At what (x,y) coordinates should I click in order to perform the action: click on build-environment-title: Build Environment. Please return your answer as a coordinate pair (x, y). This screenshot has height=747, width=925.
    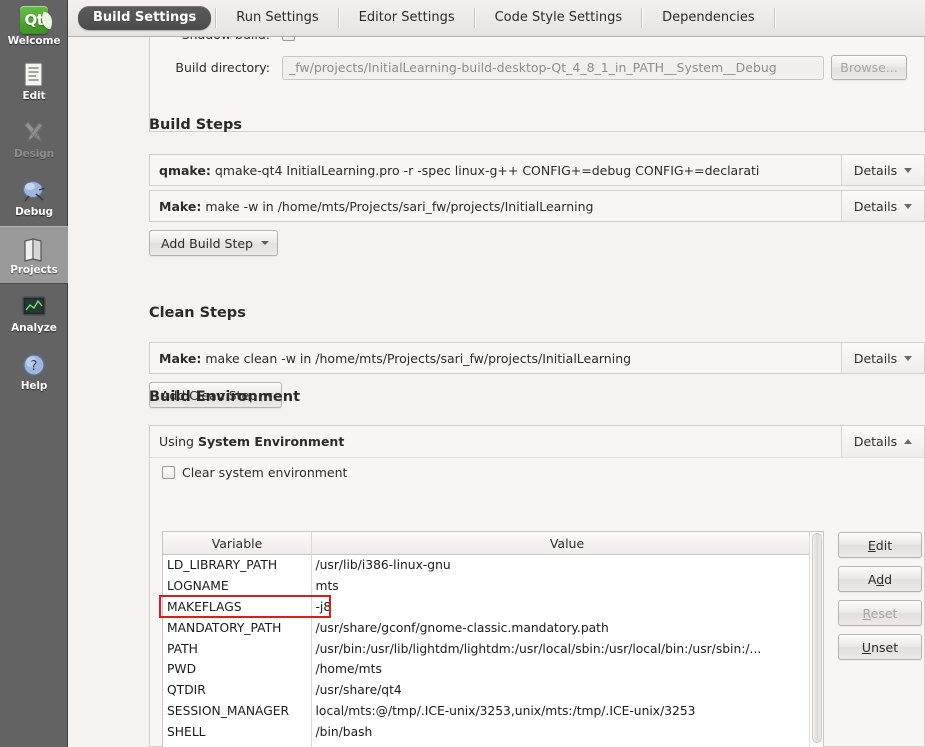
    Looking at the image, I should click on (225, 397).